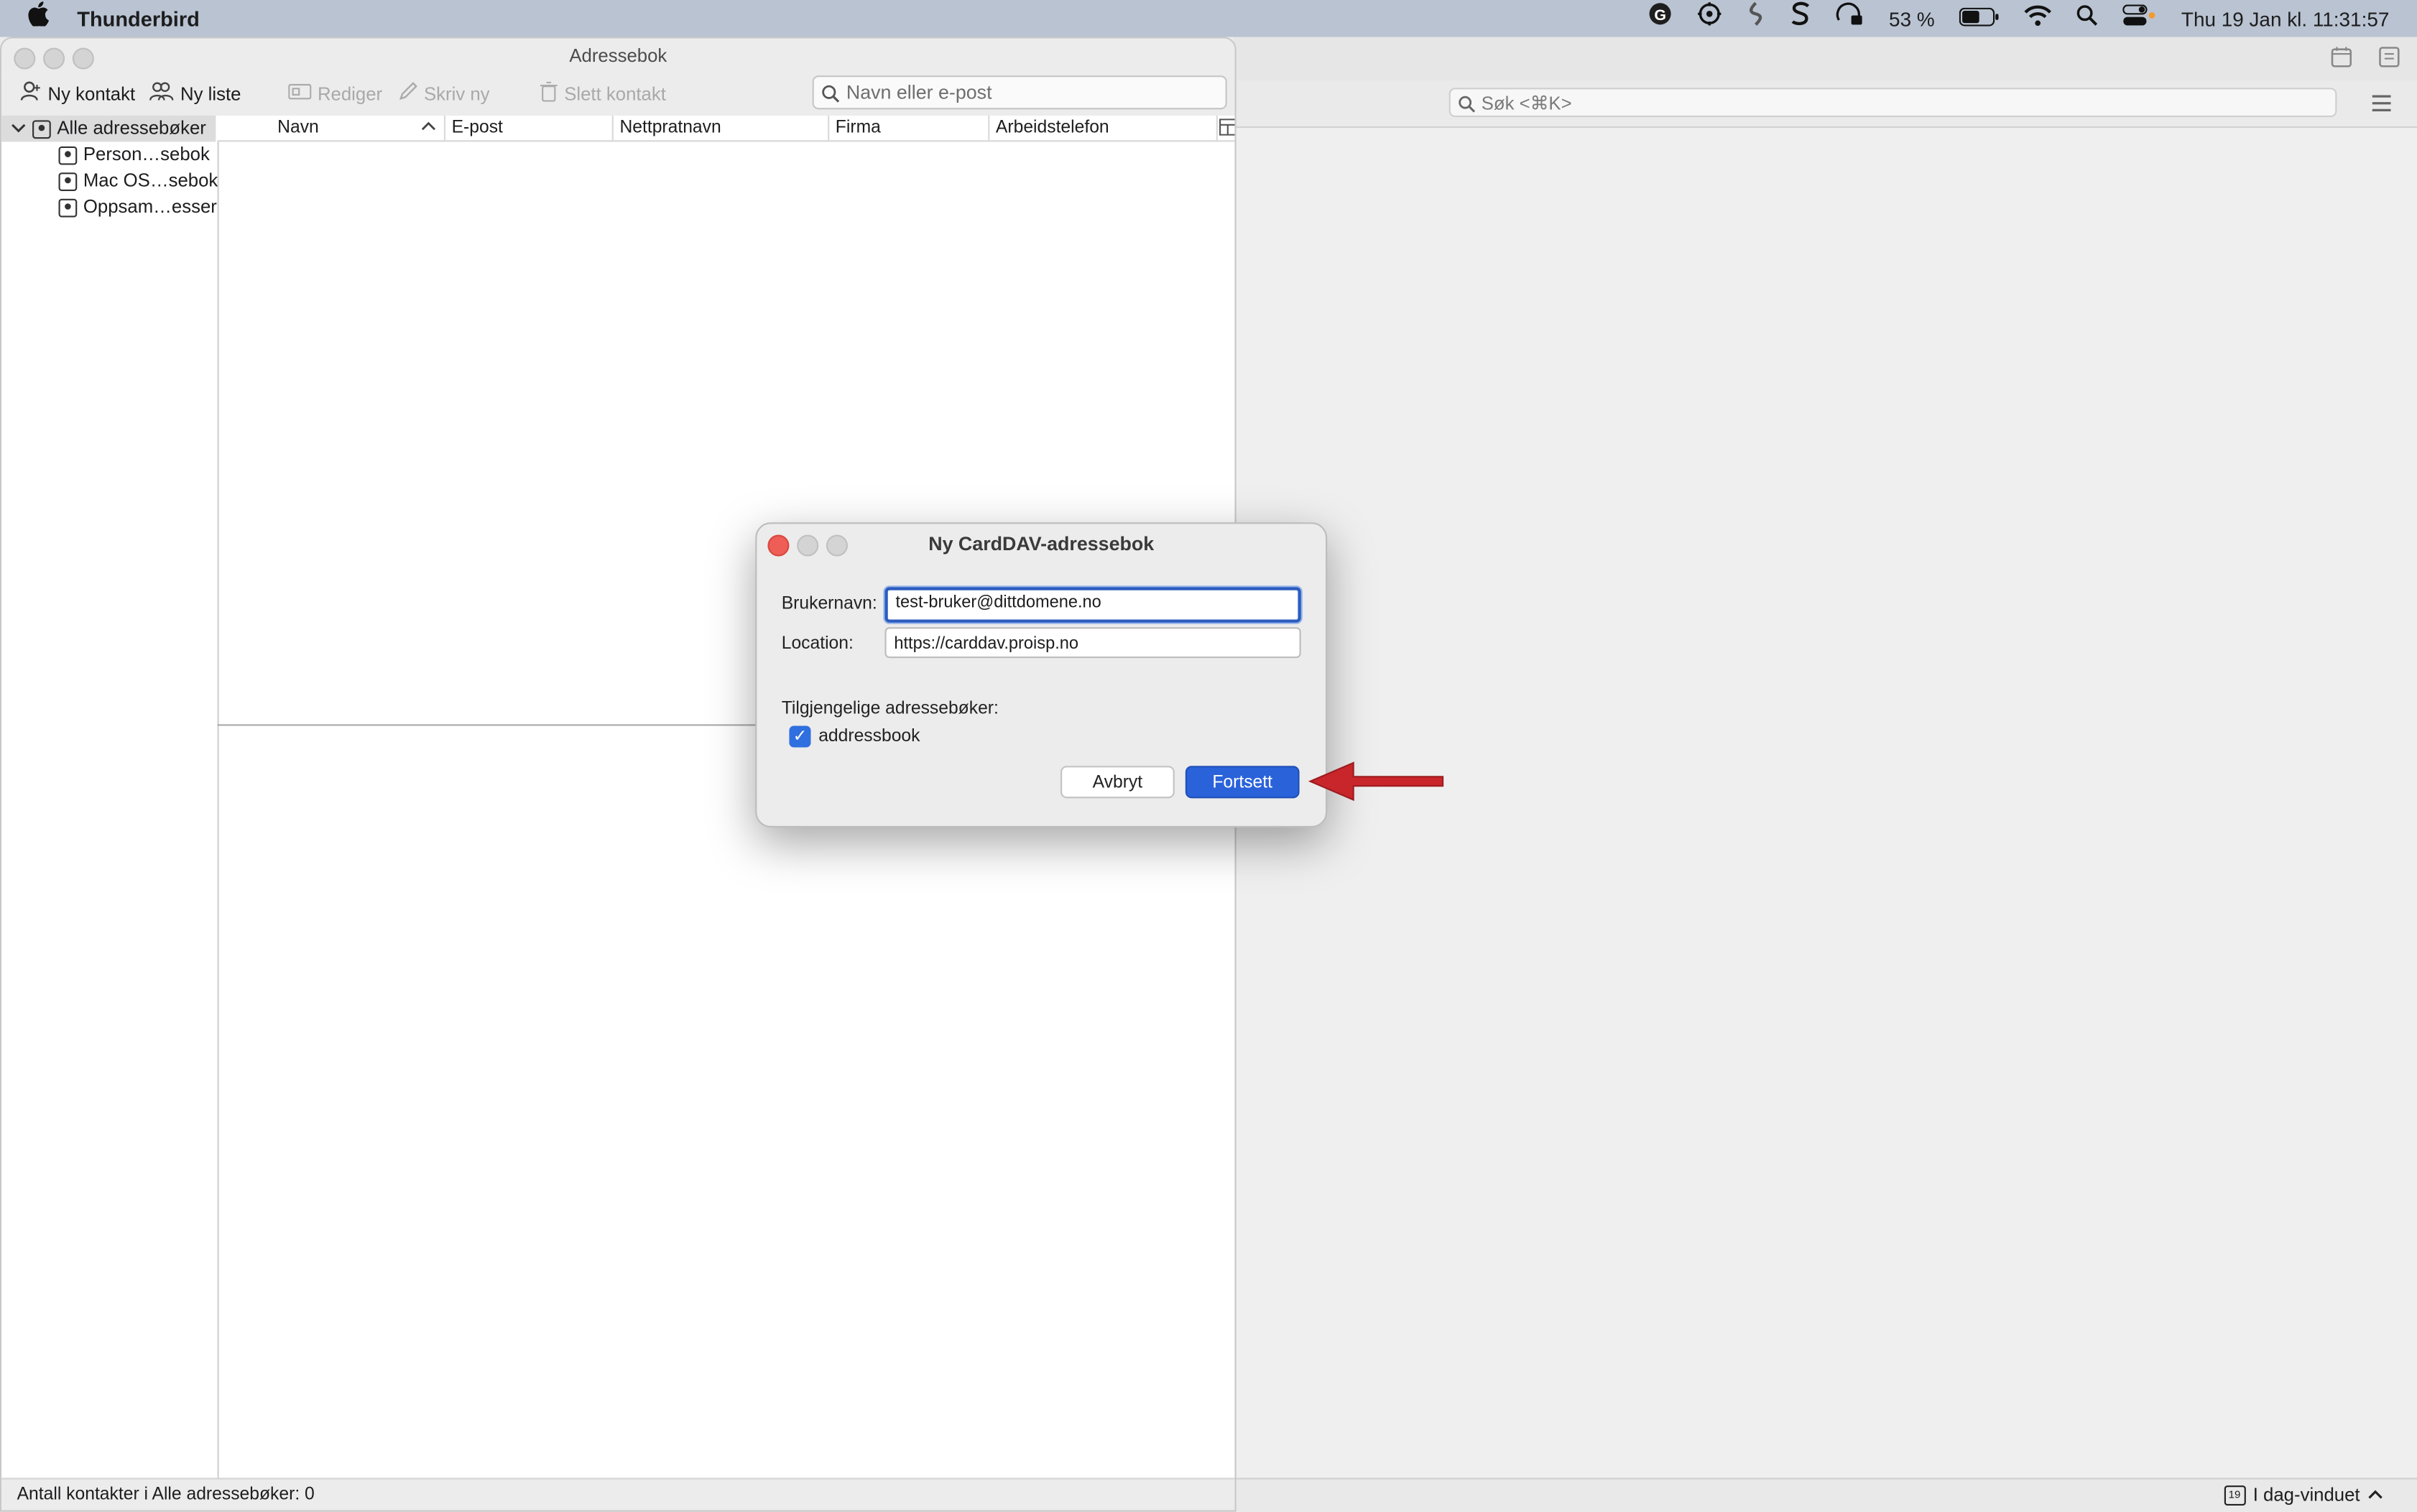 Image resolution: width=2417 pixels, height=1512 pixels. What do you see at coordinates (1052, 128) in the screenshot?
I see `column-label: Arbeidstelefon` at bounding box center [1052, 128].